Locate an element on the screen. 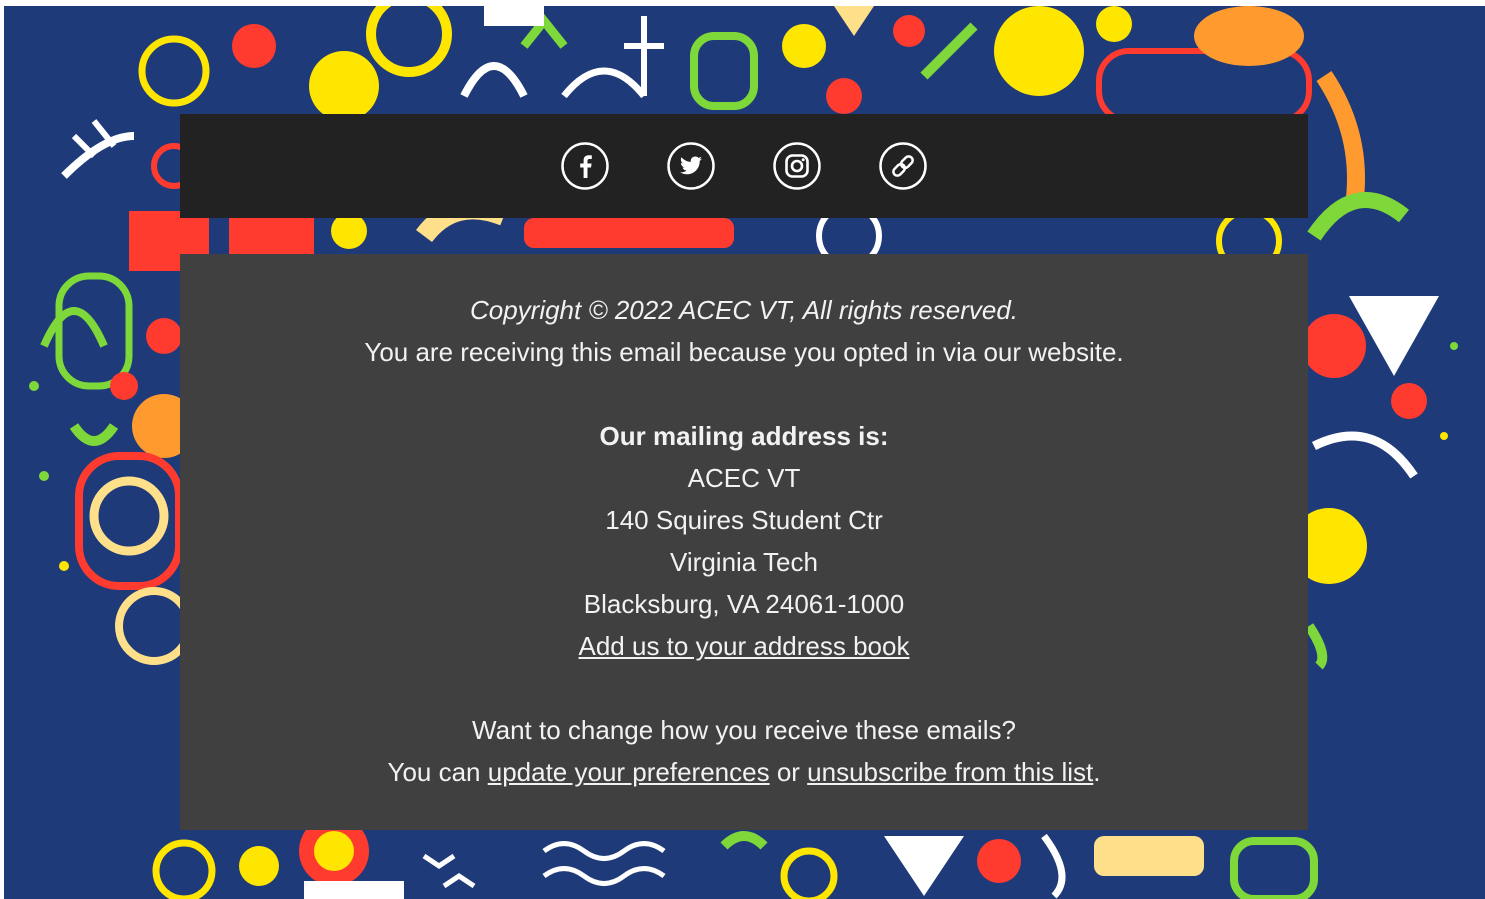  link-icon is located at coordinates (903, 166).